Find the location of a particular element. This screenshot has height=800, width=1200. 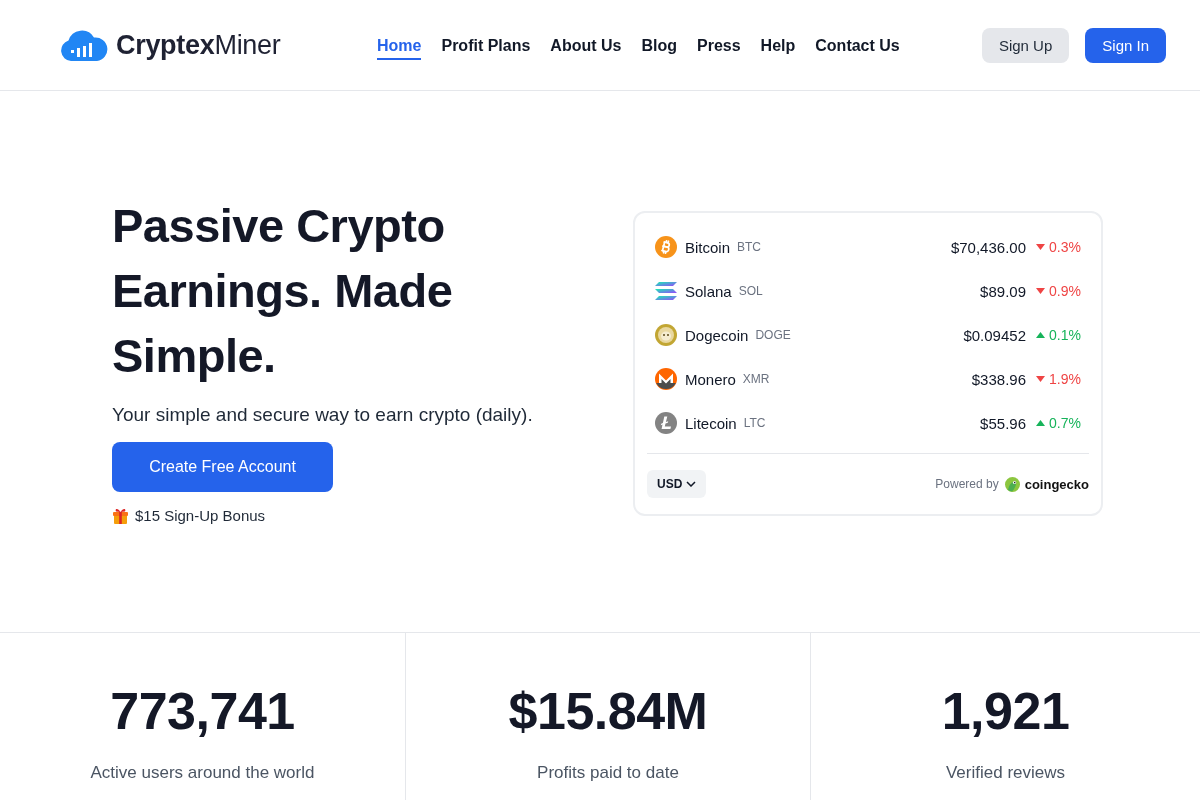

coin-name: Dogecoin is located at coordinates (717, 335).